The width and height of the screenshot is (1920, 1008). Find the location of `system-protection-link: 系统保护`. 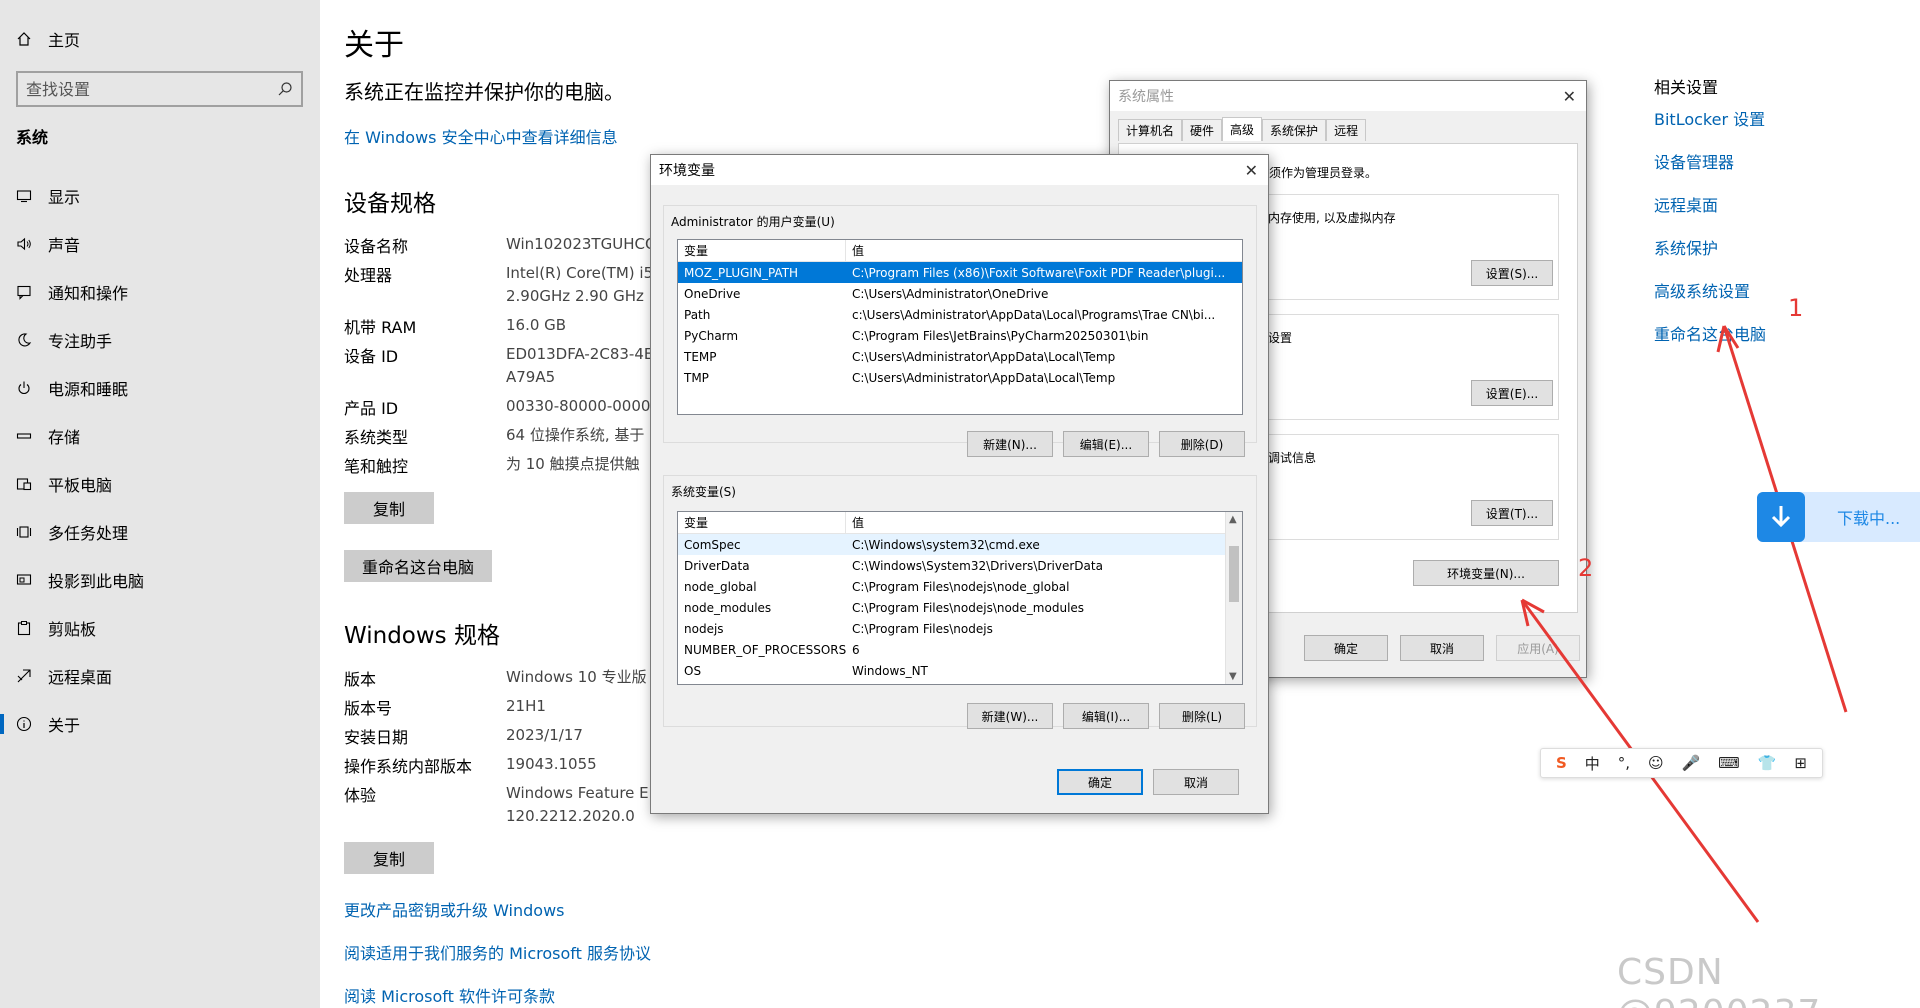

system-protection-link: 系统保护 is located at coordinates (1686, 247).